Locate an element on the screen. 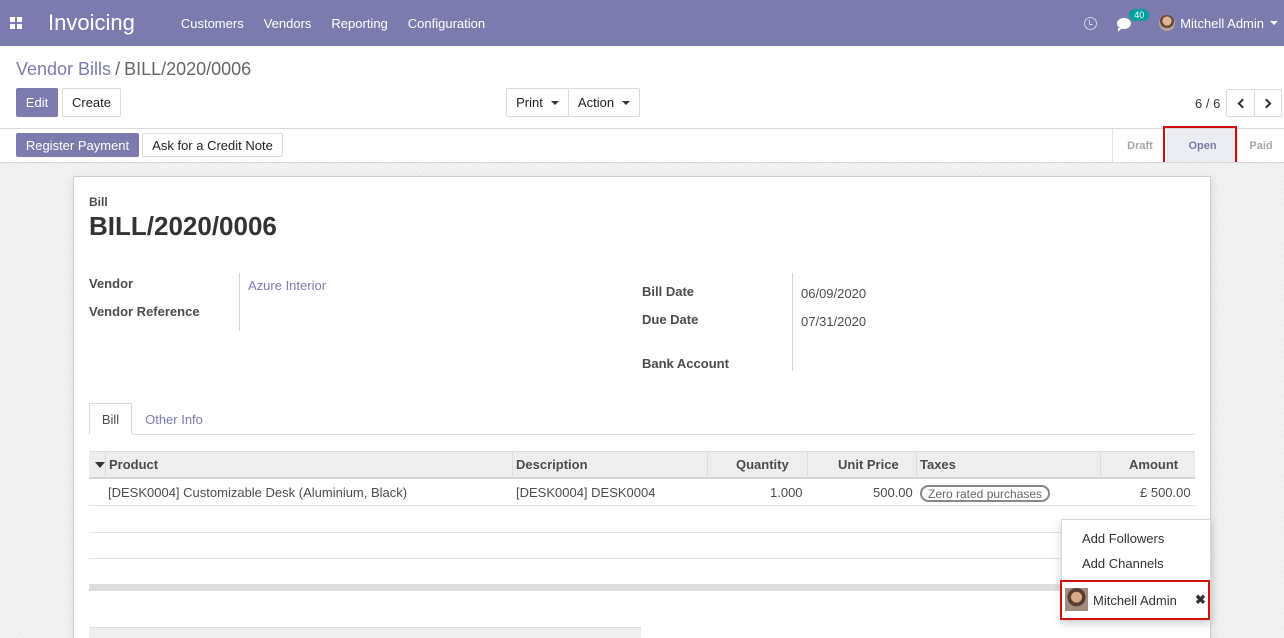 The height and width of the screenshot is (638, 1284). chat-icon is located at coordinates (1124, 24).